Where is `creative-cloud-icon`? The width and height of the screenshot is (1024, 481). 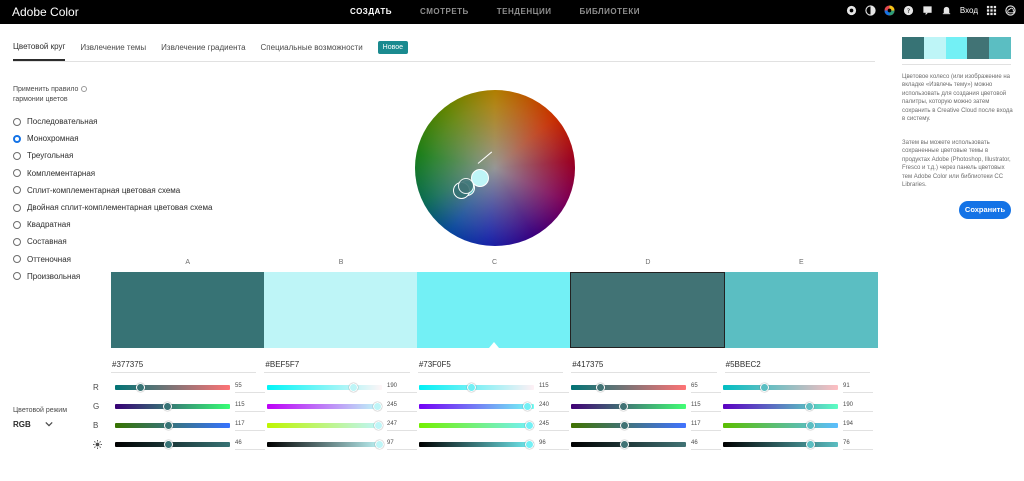
creative-cloud-icon is located at coordinates (1010, 10).